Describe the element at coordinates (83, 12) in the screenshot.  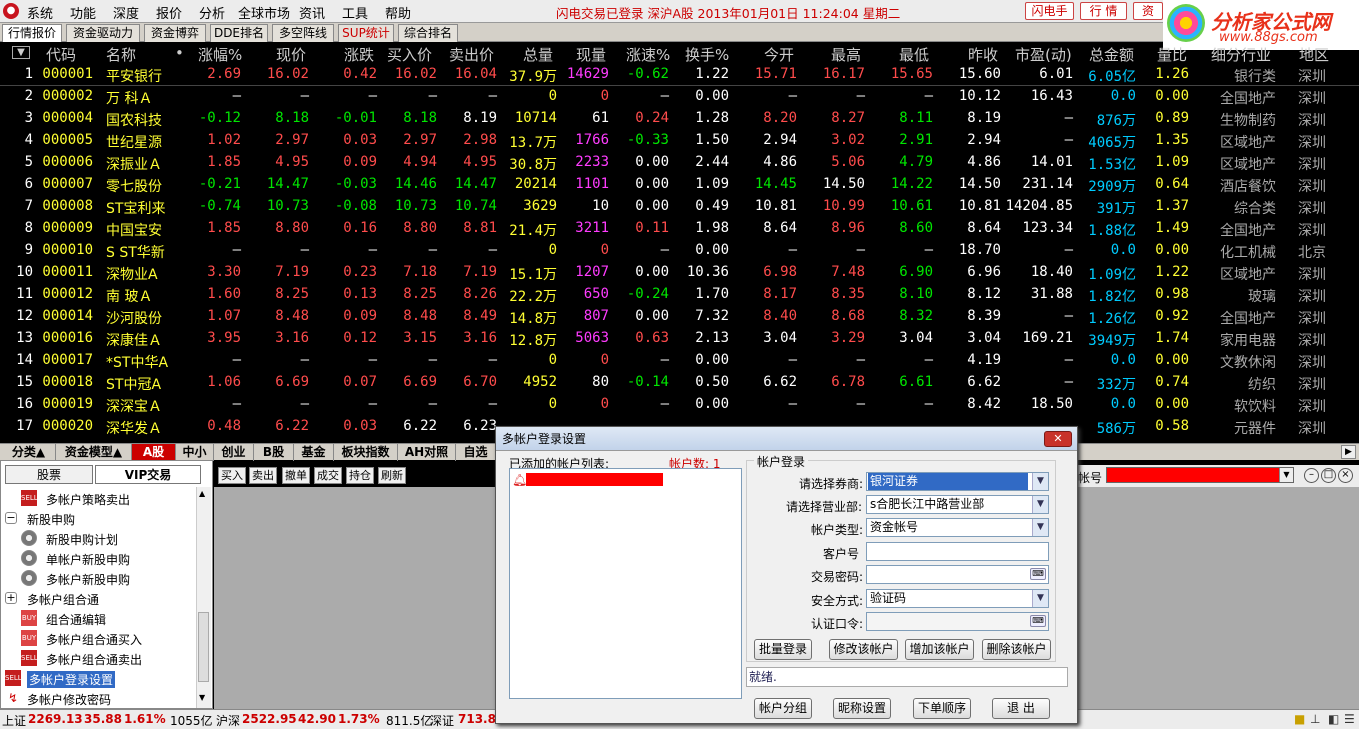
I see `menu-function: 功能` at that location.